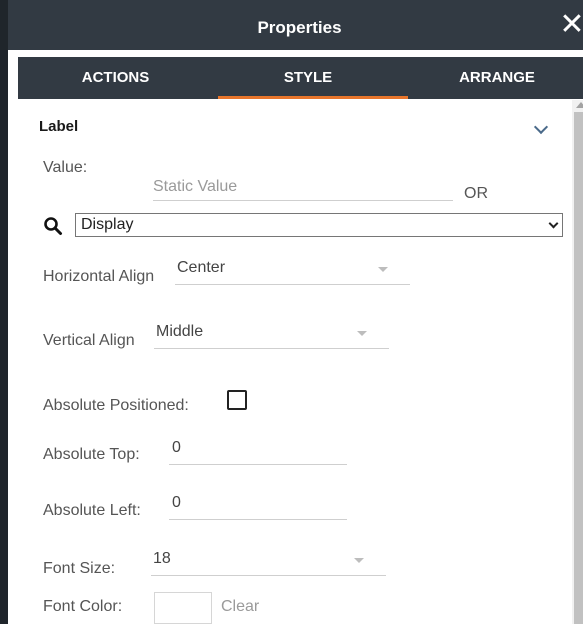  Describe the element at coordinates (268, 561) in the screenshot. I see `font-size-select: 18` at that location.